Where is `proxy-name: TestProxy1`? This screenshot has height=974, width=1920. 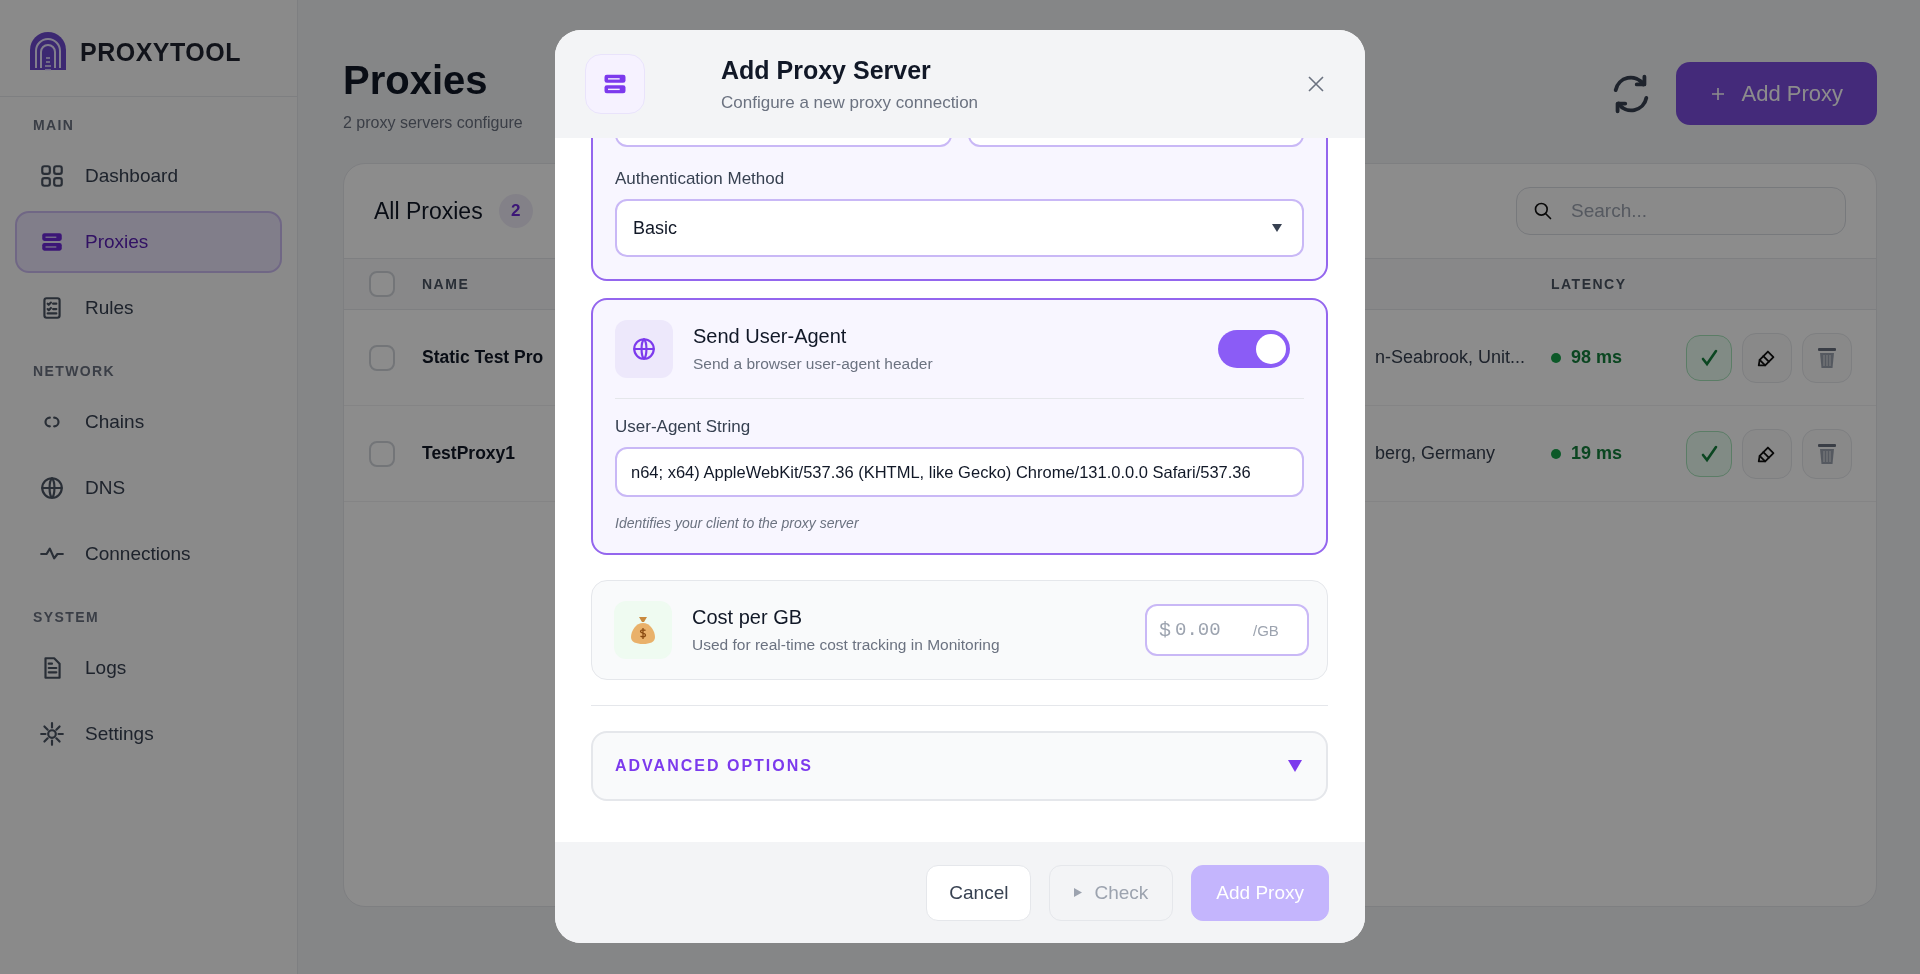 proxy-name: TestProxy1 is located at coordinates (469, 453).